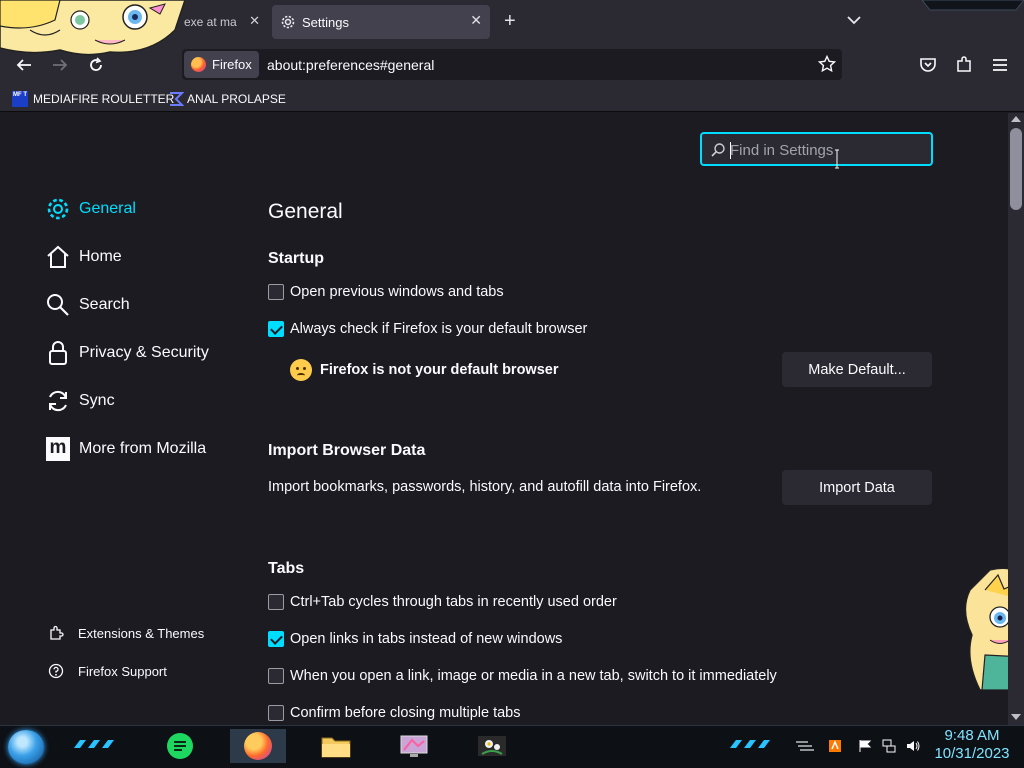 Image resolution: width=1024 pixels, height=768 pixels. I want to click on reload-icon, so click(96, 65).